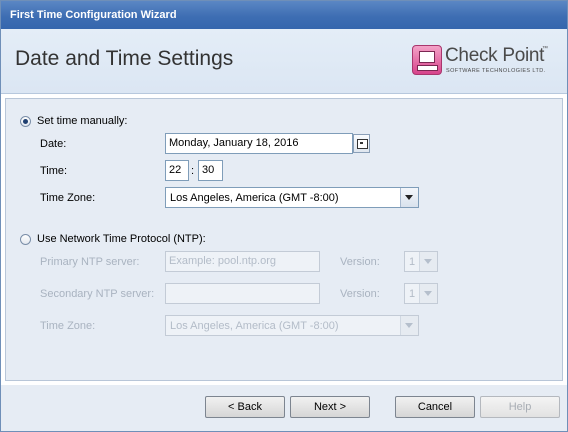  What do you see at coordinates (82, 121) in the screenshot?
I see `set-time-manually-label: Set time manually:` at bounding box center [82, 121].